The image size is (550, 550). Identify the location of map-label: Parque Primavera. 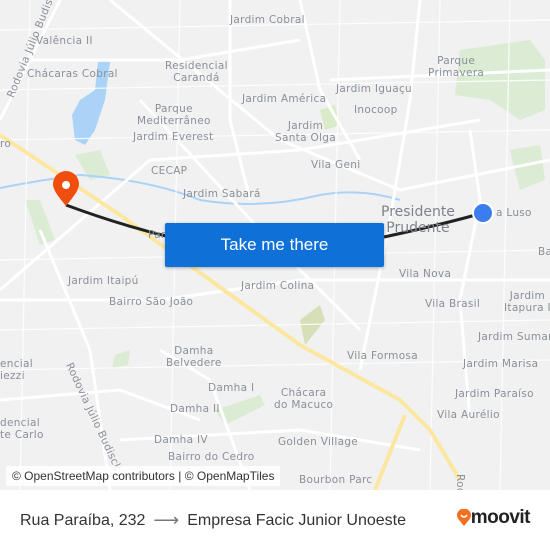
(456, 67).